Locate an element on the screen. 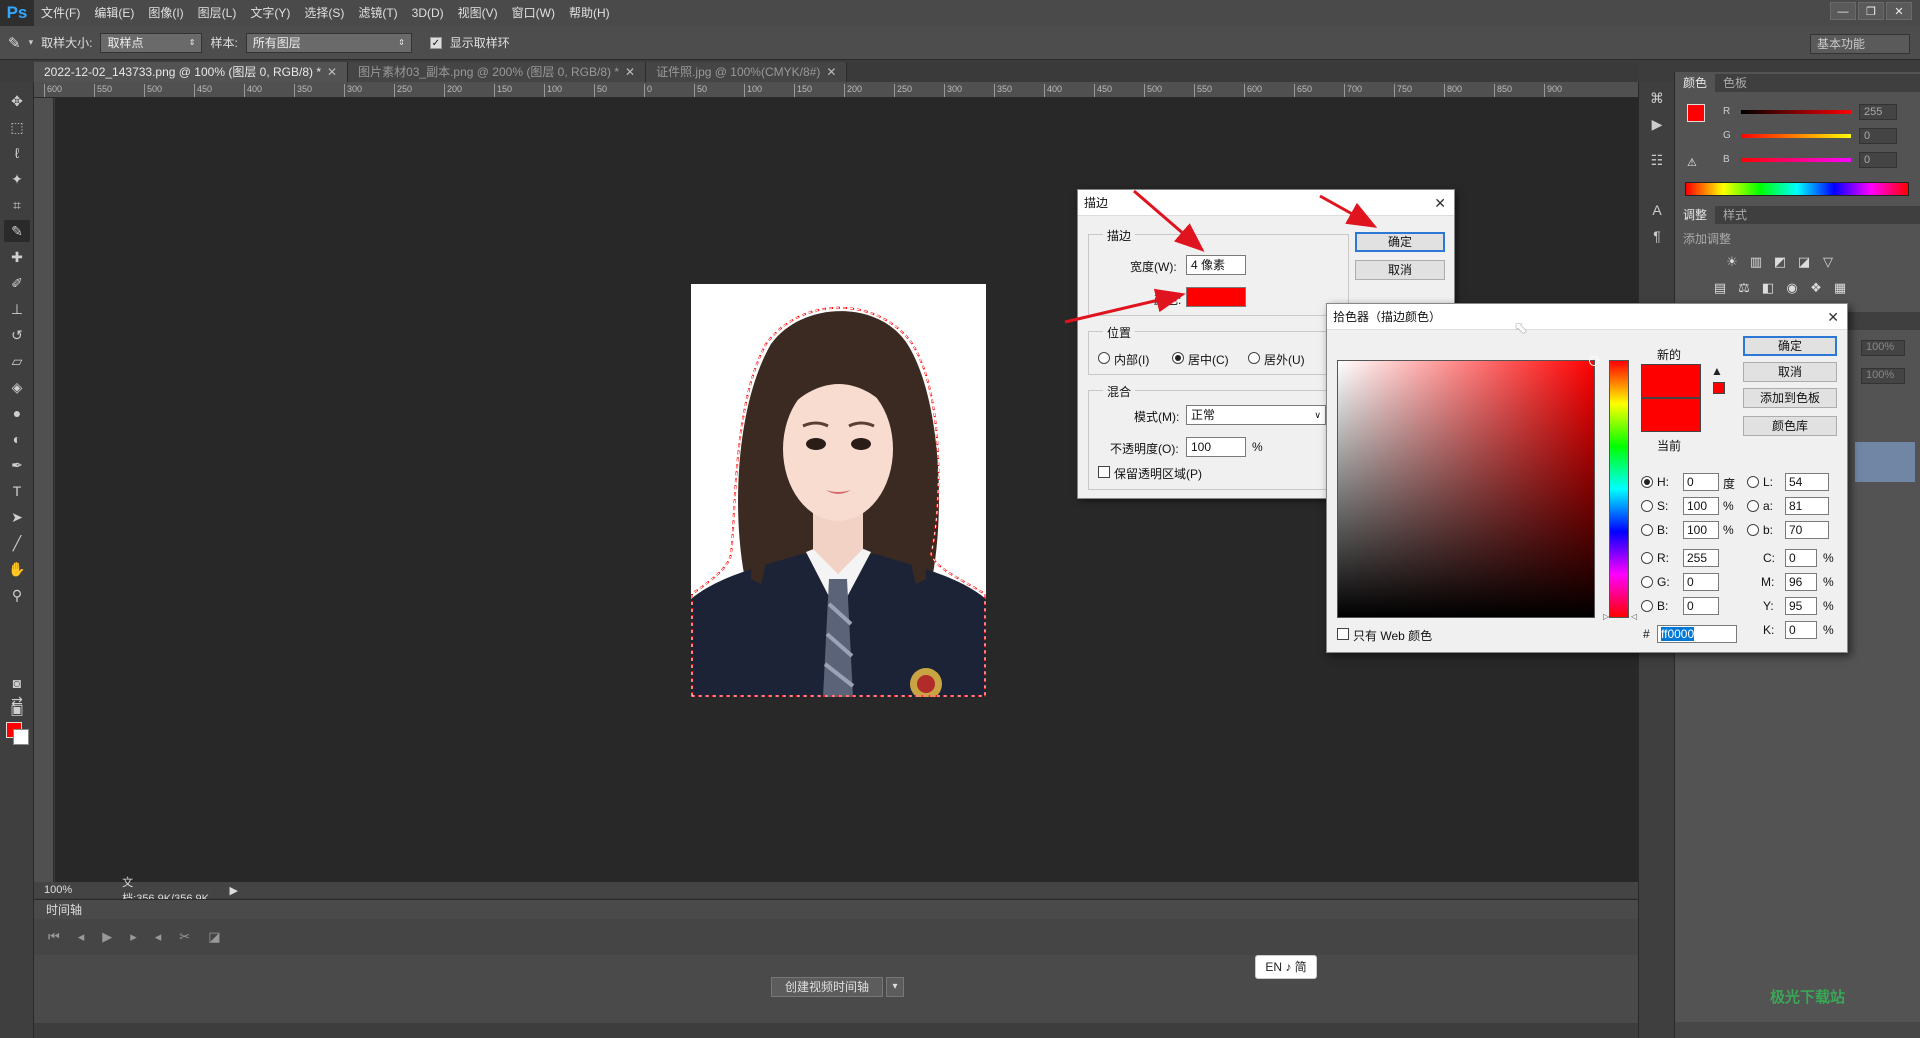  hand-tool-icon: ✋ is located at coordinates (17, 569).